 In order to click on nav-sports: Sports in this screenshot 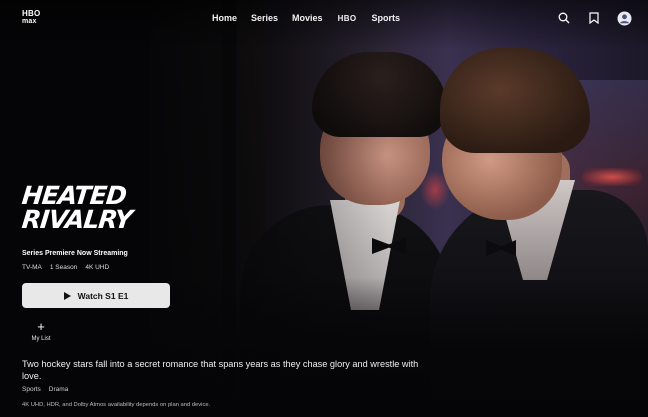, I will do `click(386, 19)`.